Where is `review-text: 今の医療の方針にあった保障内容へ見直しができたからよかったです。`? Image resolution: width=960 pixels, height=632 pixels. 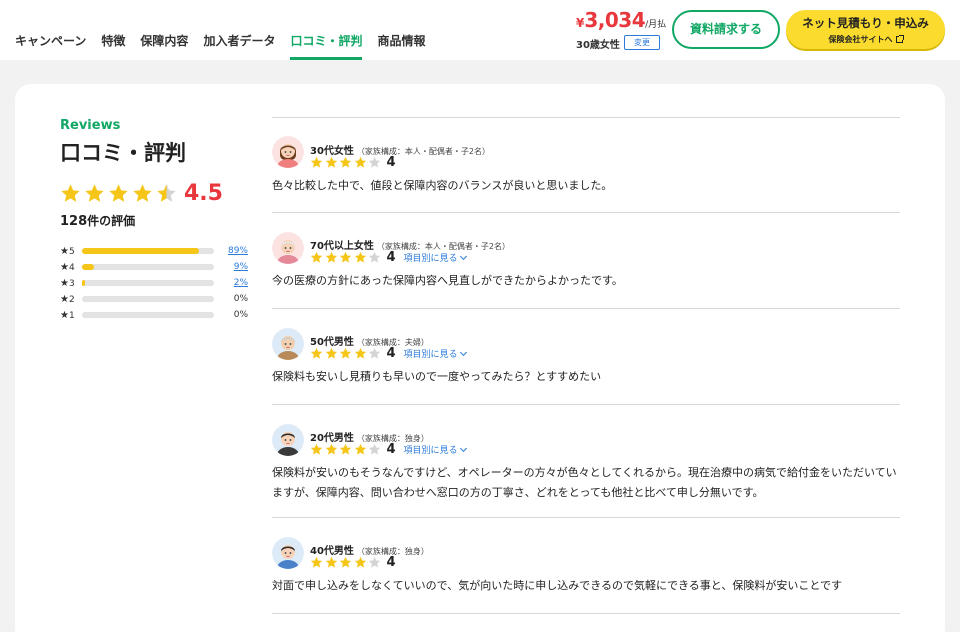
review-text: 今の医療の方針にあった保障内容へ見直しができたからよかったです。 is located at coordinates (447, 280).